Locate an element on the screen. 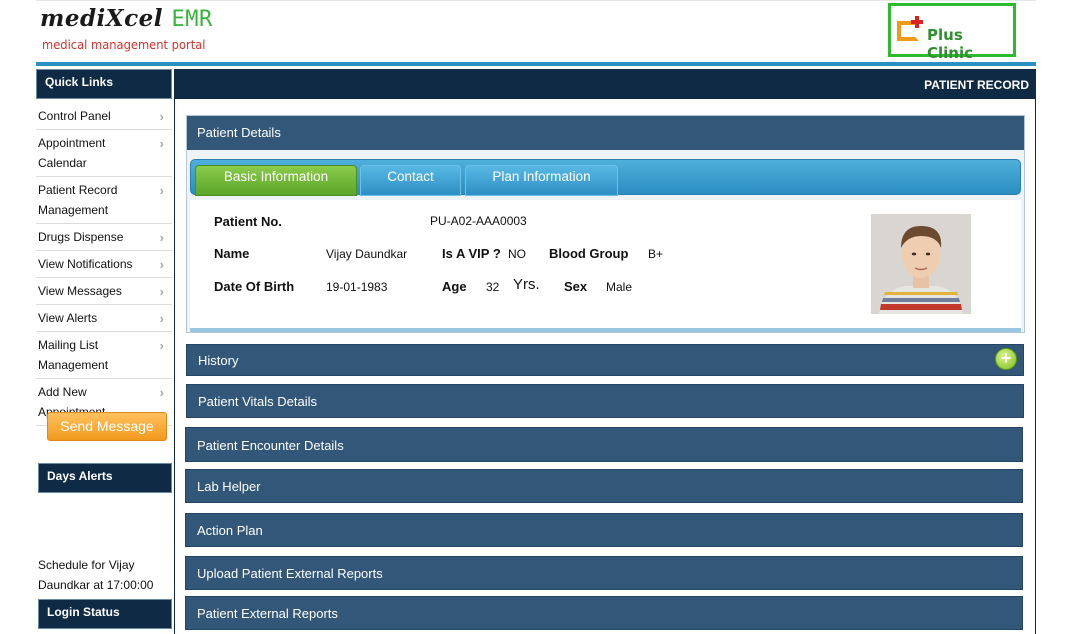  add-history-icon: + is located at coordinates (1006, 359).